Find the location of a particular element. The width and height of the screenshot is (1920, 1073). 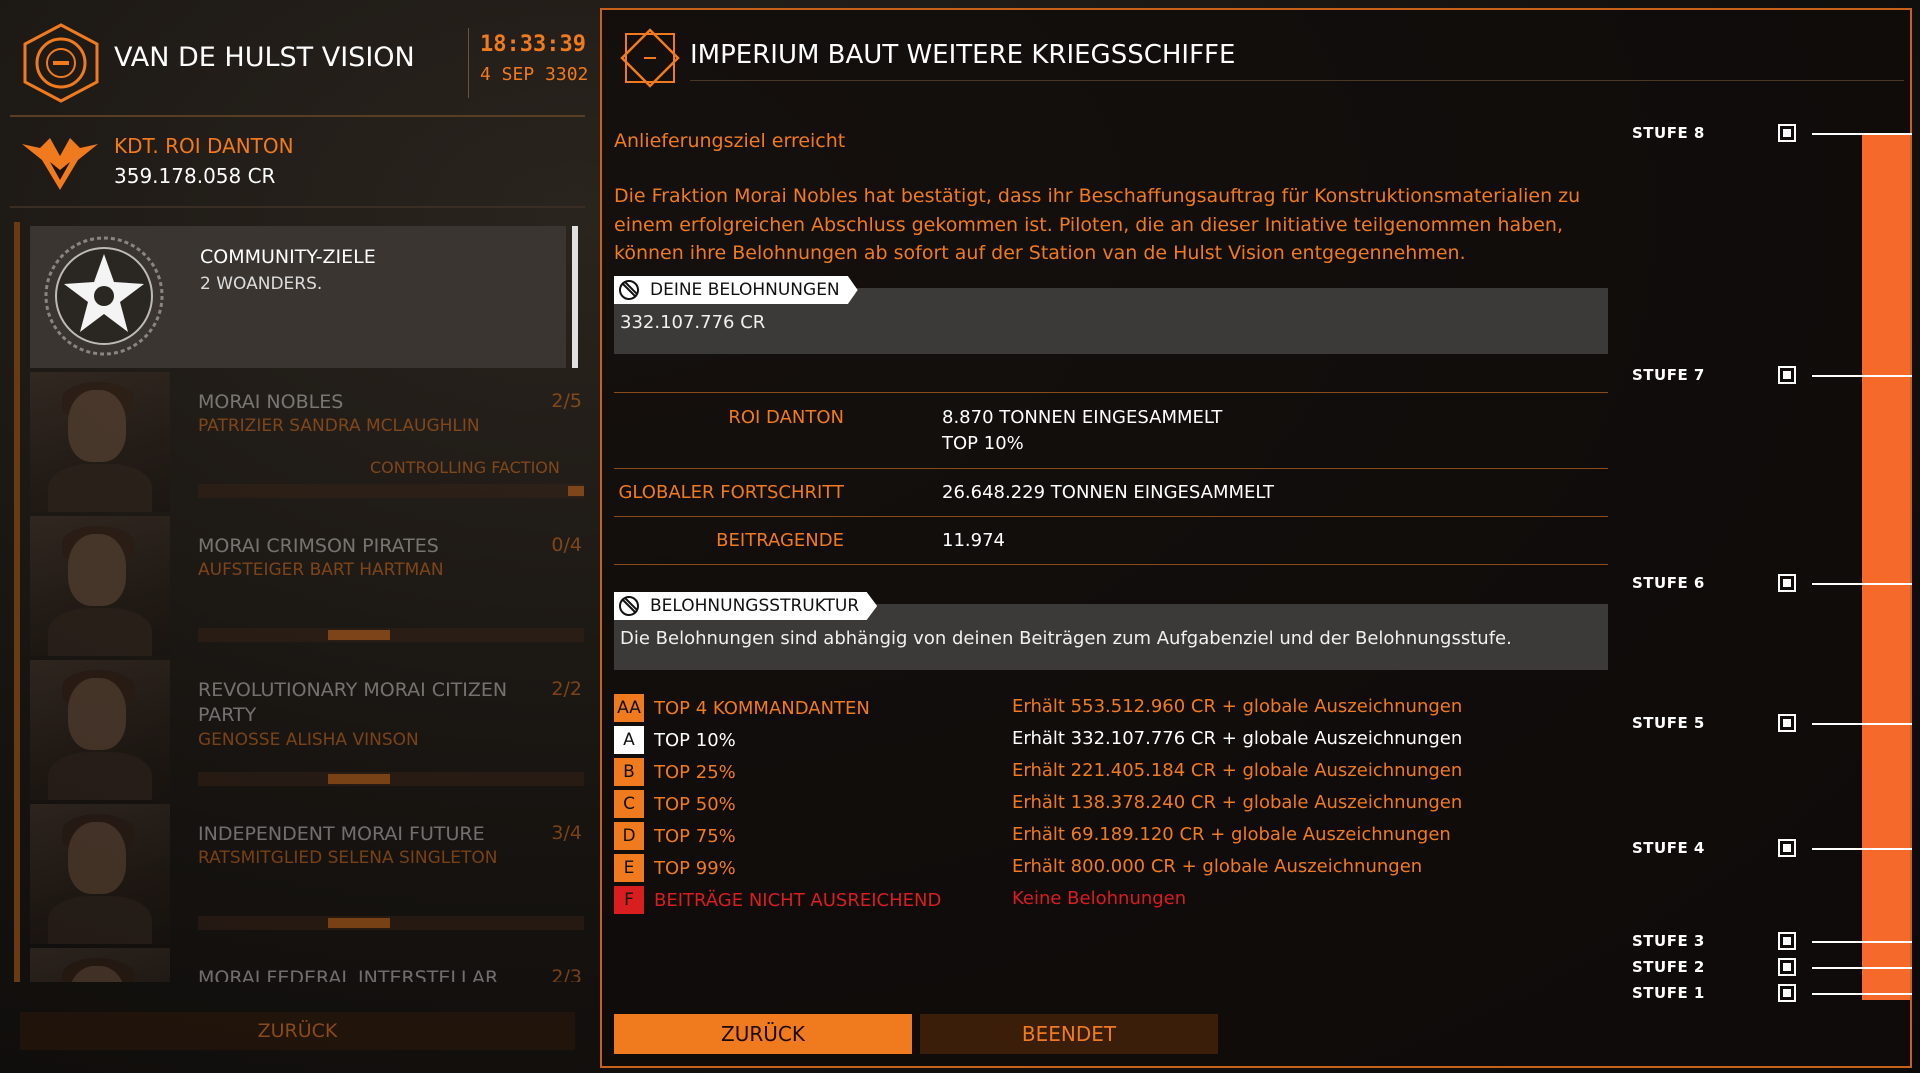

faction-leader: RATSMITGLIED SELENA SINGLETON is located at coordinates (348, 858).